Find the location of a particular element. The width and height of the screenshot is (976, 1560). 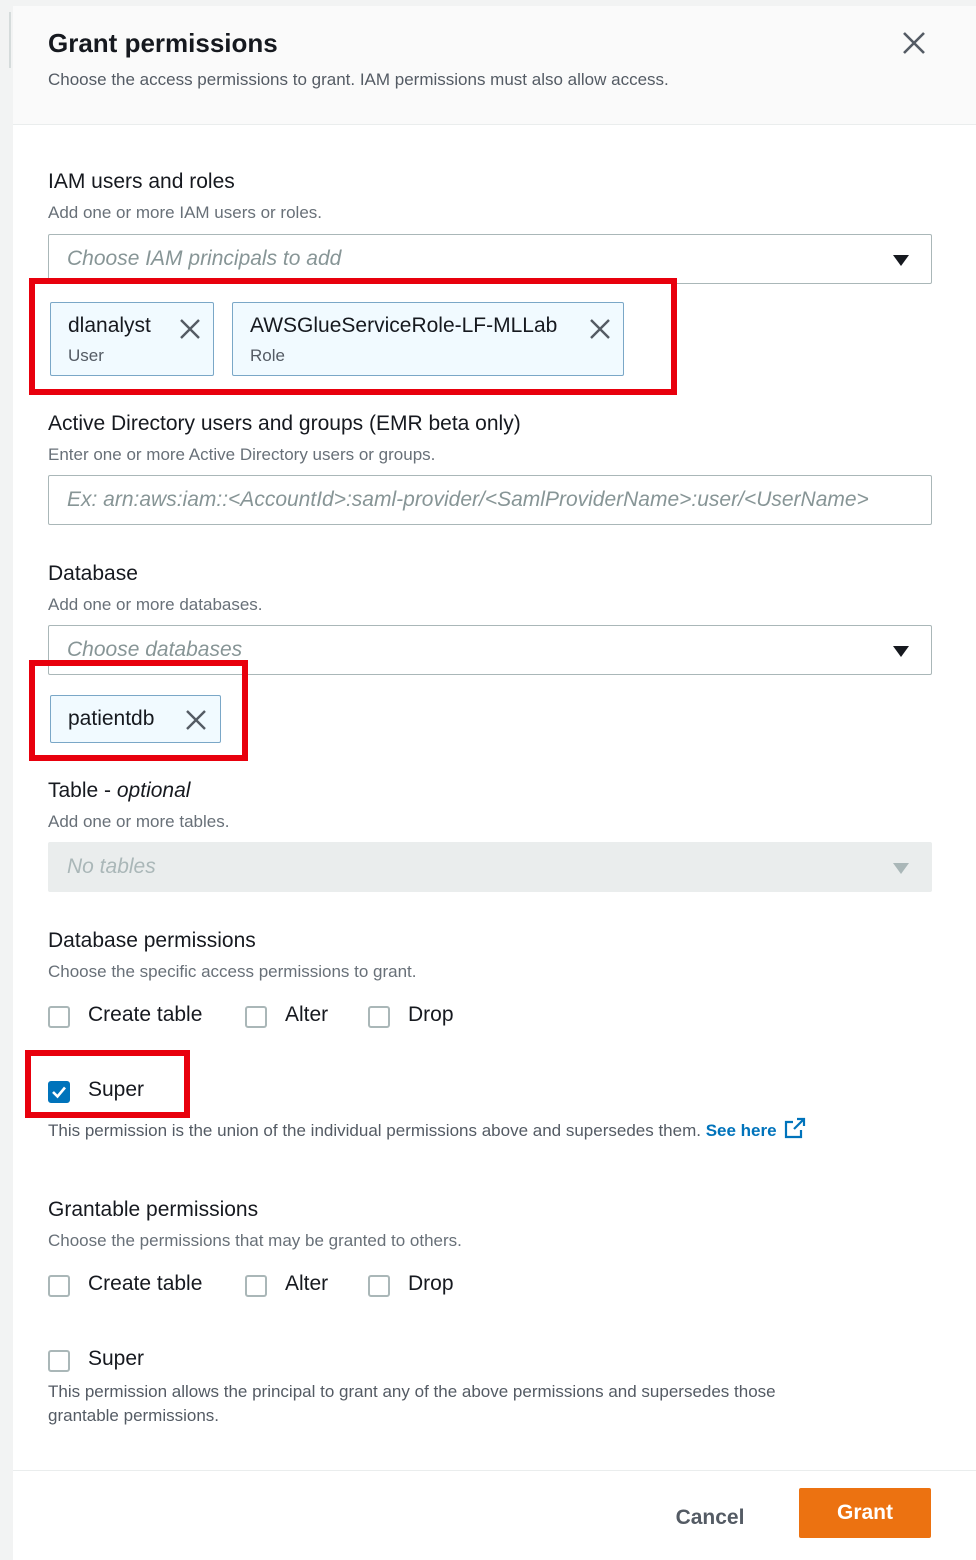

grantable-super-help-line2: grantable permissions. is located at coordinates (134, 1415).